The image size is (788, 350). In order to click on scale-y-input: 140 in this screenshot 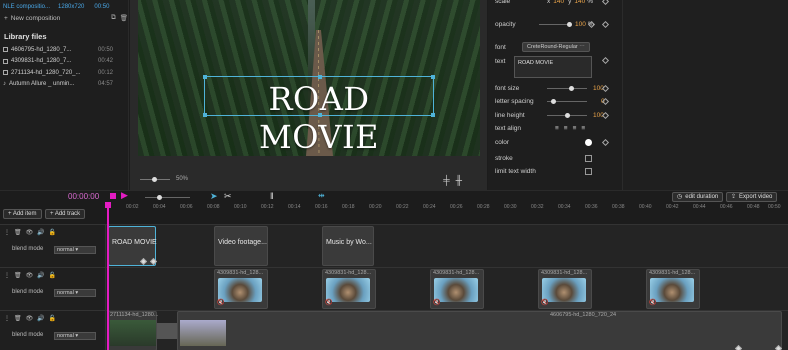, I will do `click(579, 2)`.